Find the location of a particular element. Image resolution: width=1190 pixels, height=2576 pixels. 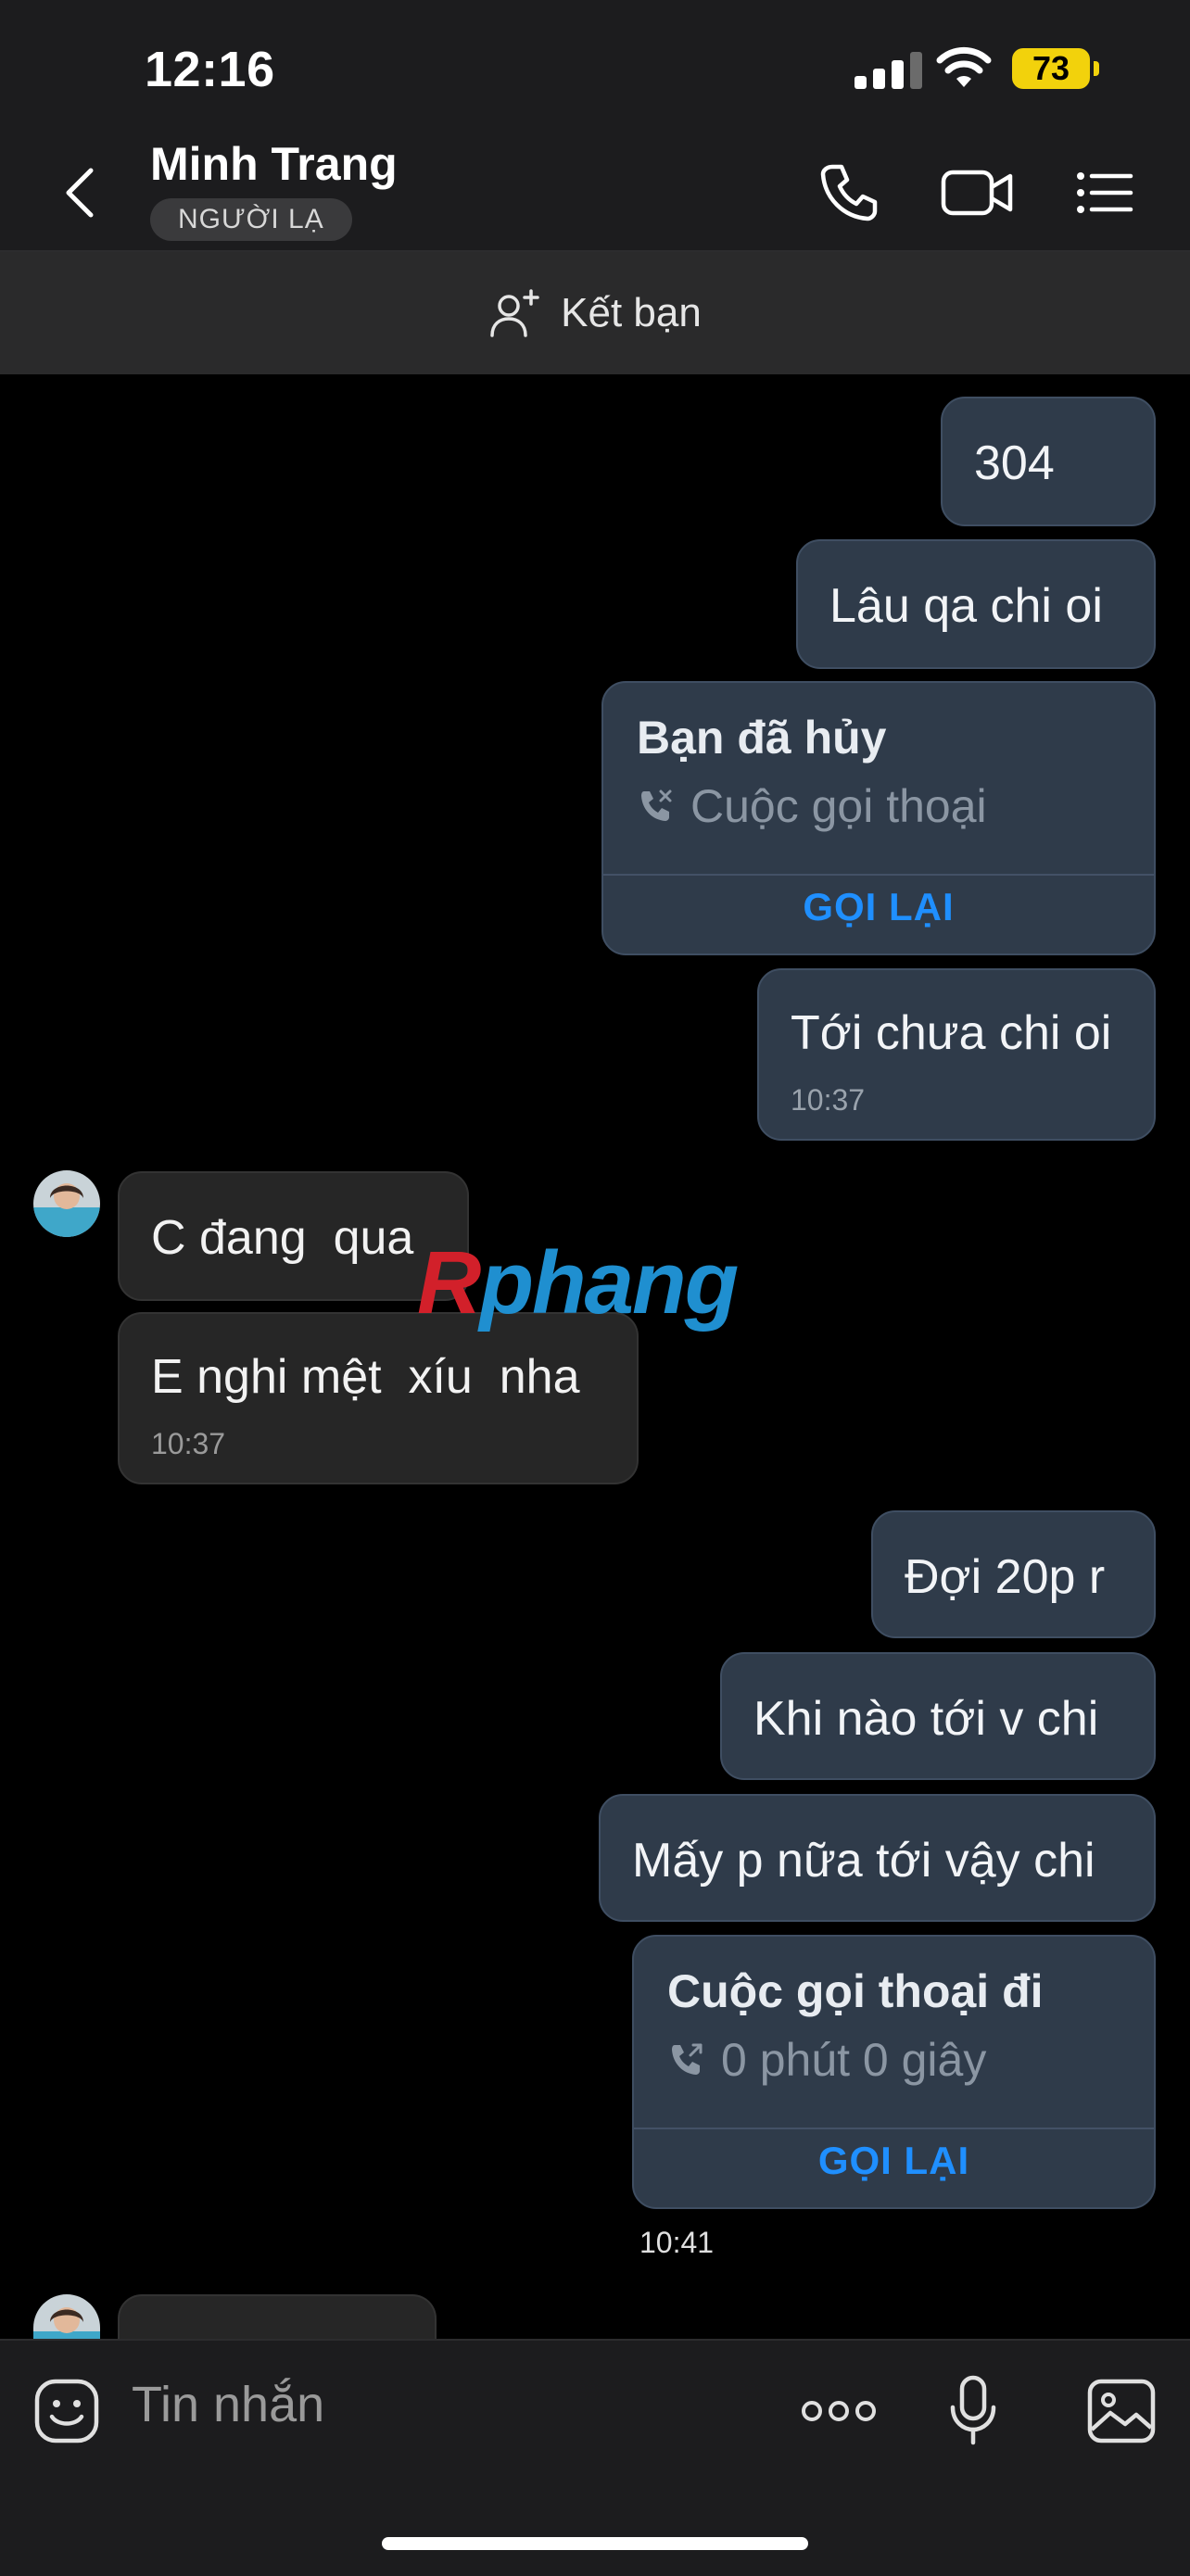

message-text: Lâu qa chi oi is located at coordinates (966, 606).